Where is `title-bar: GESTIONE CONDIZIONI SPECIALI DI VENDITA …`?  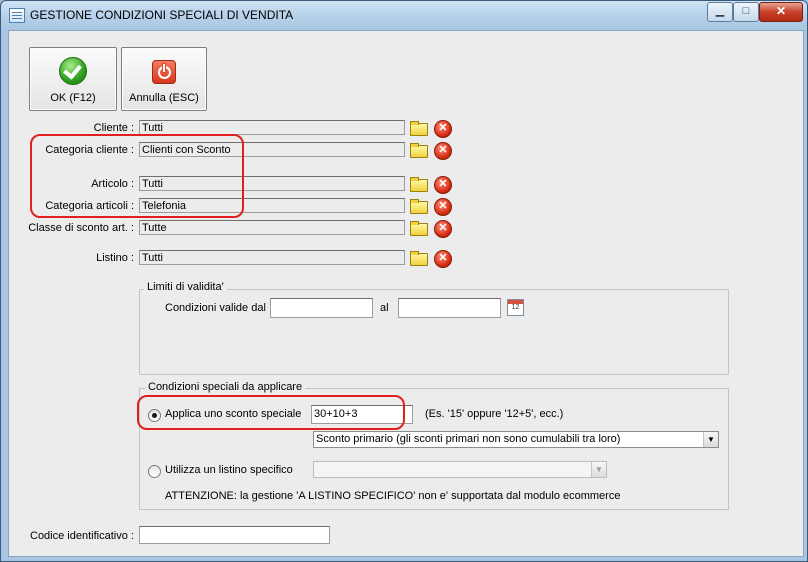
title-bar: GESTIONE CONDIZIONI SPECIALI DI VENDITA … is located at coordinates (404, 15).